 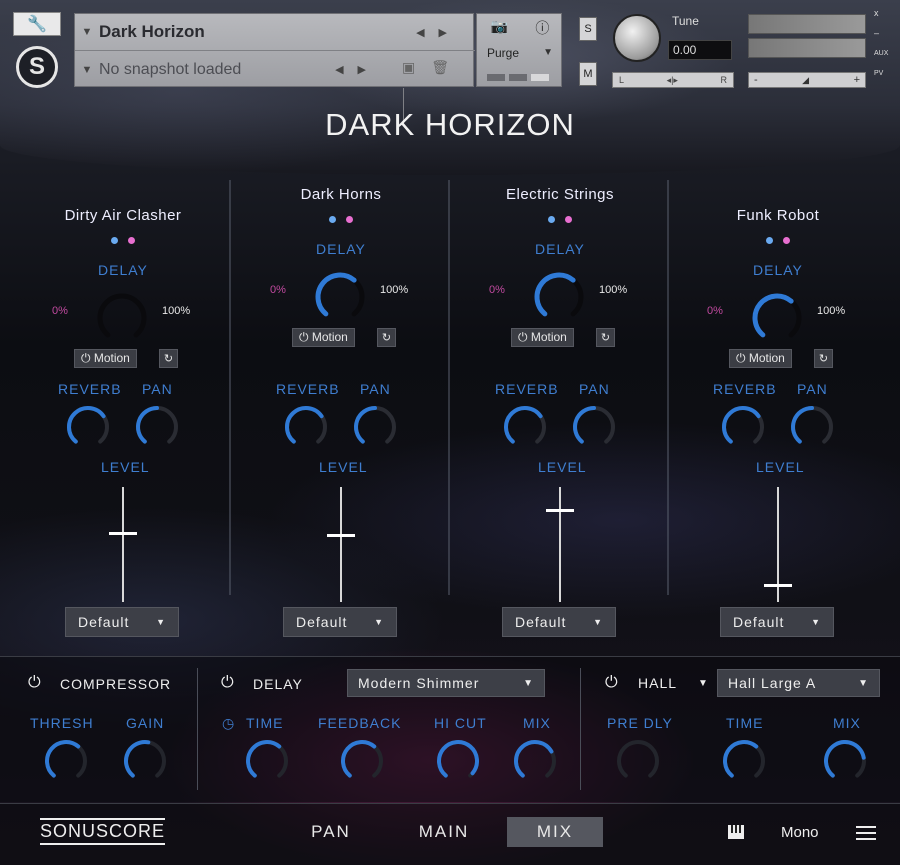 I want to click on effect-knobs, so click(x=455, y=759).